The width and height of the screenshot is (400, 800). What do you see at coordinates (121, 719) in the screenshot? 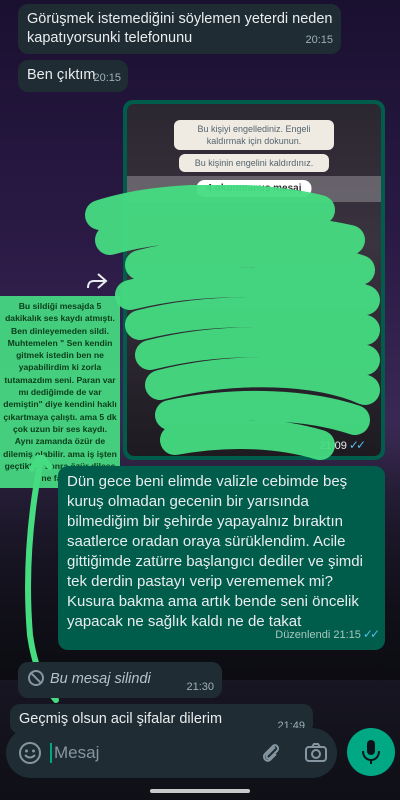
I see `message-text: Geçmiş olsun acil şifalar dilerim` at bounding box center [121, 719].